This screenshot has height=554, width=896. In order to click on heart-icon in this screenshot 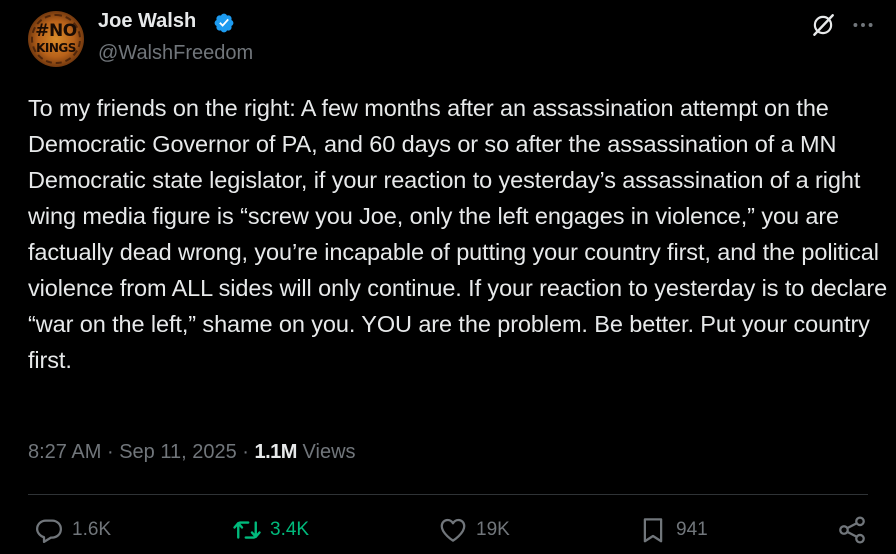, I will do `click(453, 530)`.